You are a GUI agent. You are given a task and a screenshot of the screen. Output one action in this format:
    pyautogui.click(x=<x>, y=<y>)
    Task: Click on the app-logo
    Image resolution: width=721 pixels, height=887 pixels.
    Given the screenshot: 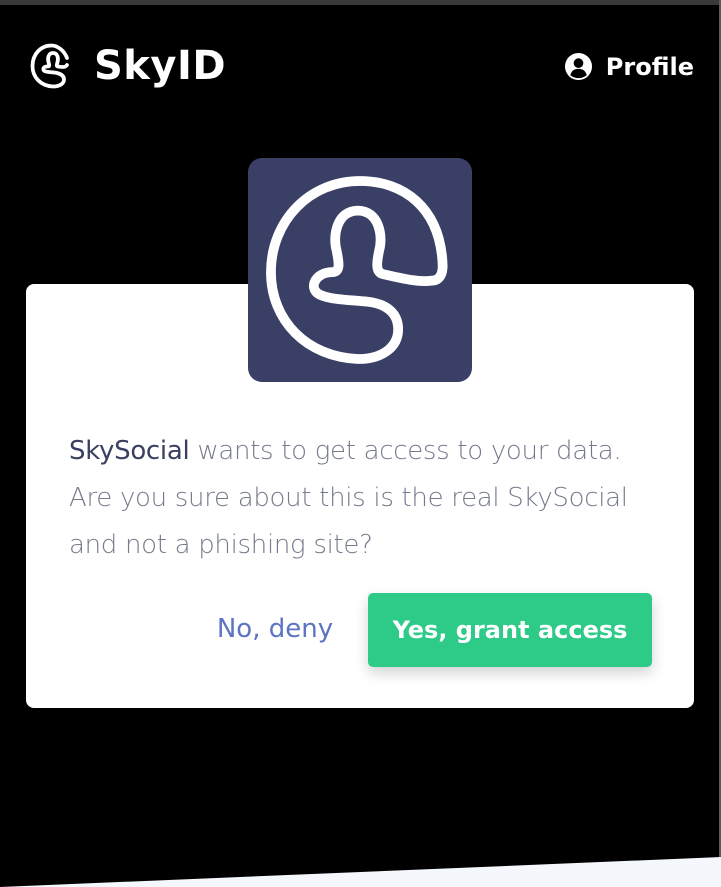 What is the action you would take?
    pyautogui.click(x=360, y=270)
    